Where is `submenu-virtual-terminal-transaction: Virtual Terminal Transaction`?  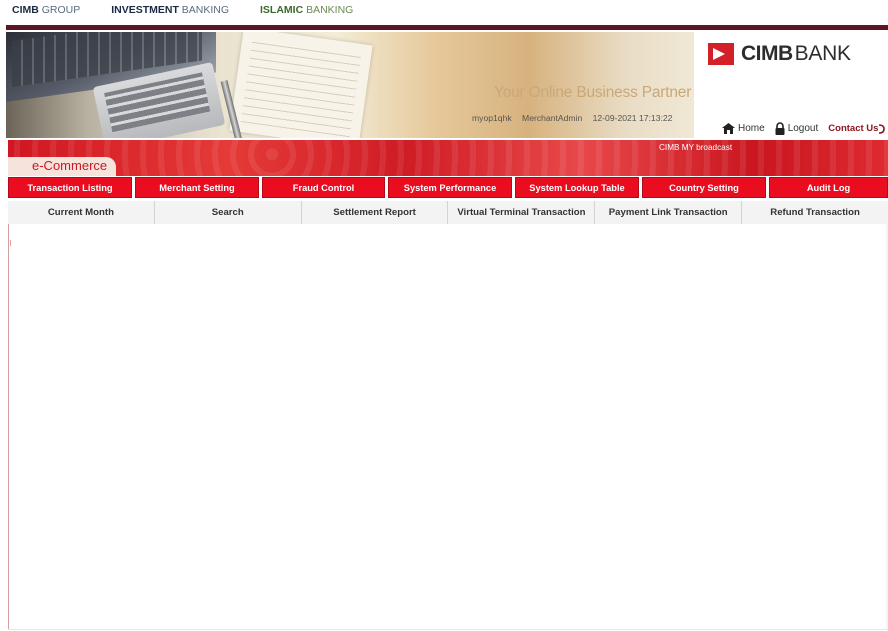
submenu-virtual-terminal-transaction: Virtual Terminal Transaction is located at coordinates (522, 212).